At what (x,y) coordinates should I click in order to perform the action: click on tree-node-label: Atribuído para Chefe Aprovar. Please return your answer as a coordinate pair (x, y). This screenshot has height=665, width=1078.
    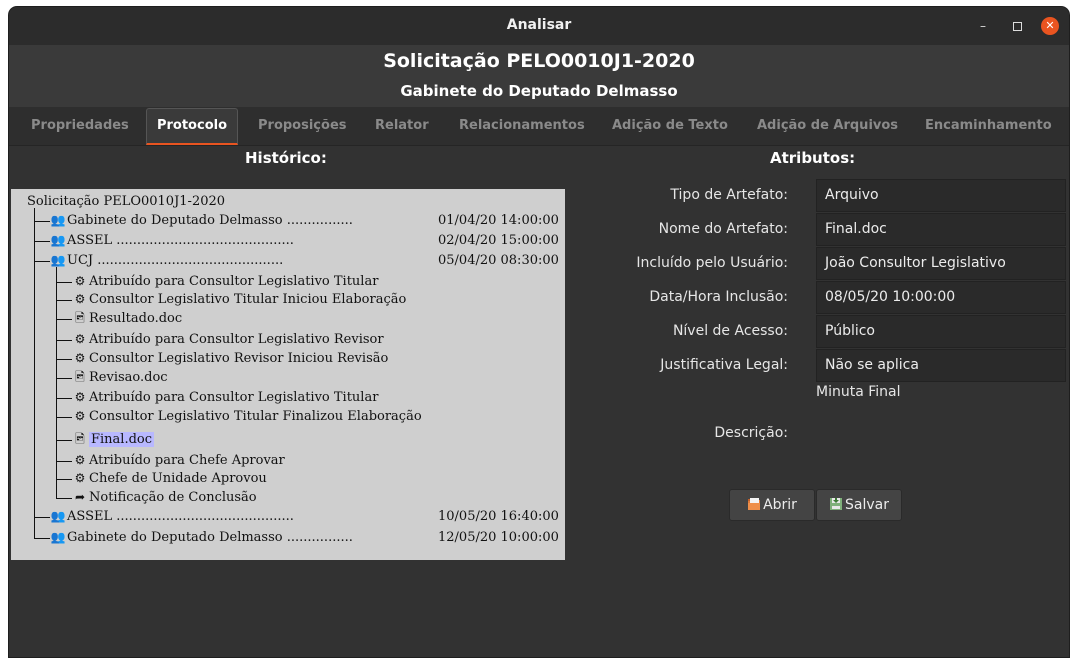
    Looking at the image, I should click on (187, 460).